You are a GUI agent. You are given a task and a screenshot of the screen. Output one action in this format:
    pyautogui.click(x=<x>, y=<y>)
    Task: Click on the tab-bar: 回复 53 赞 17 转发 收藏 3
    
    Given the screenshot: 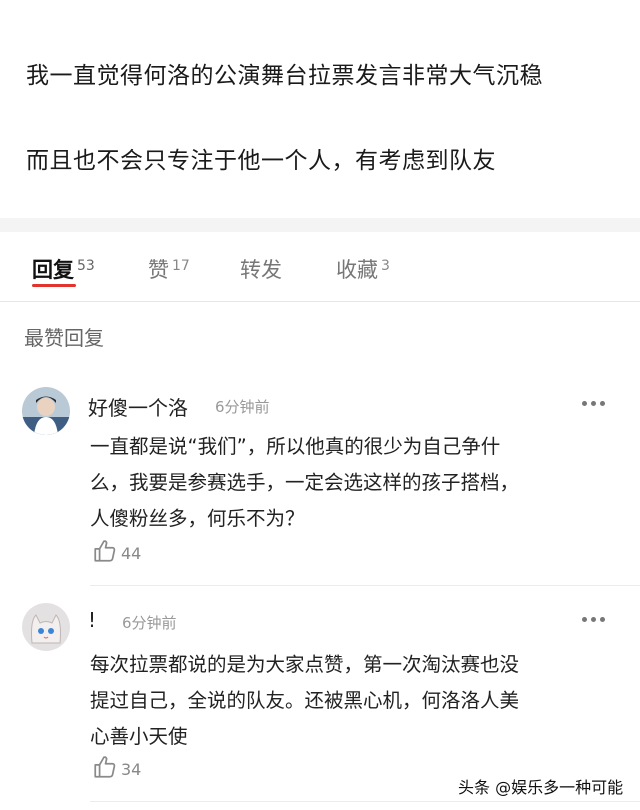 What is the action you would take?
    pyautogui.click(x=320, y=267)
    